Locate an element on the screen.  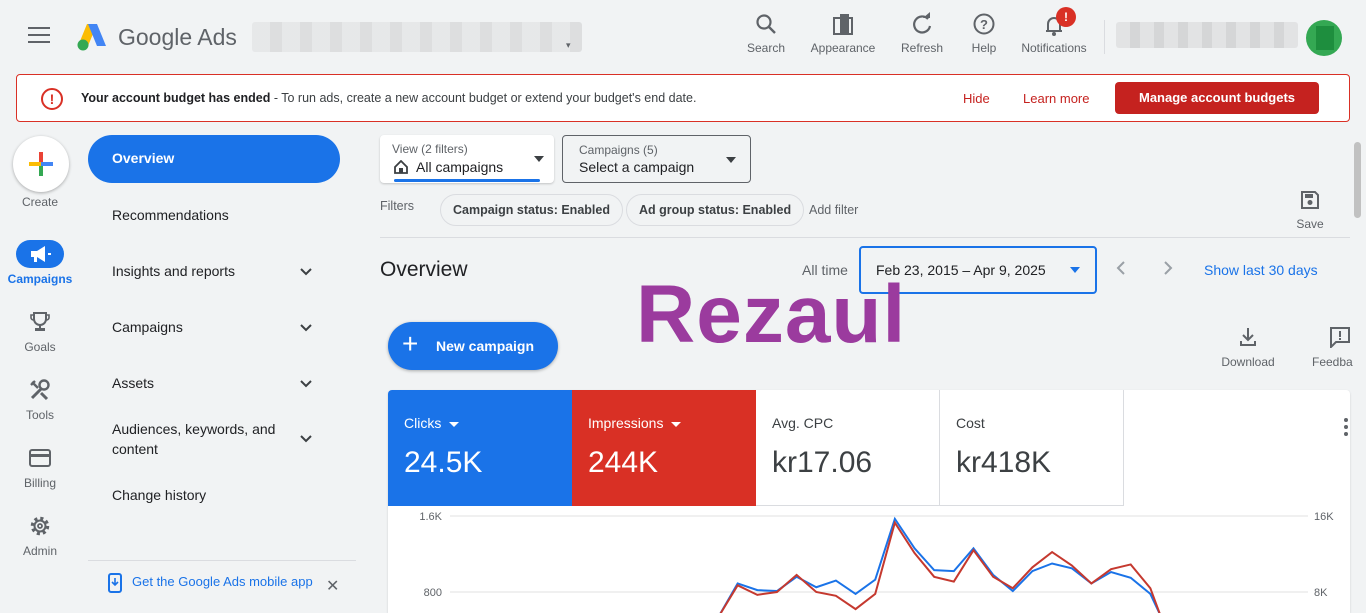
sidenav-item-label-line2: content is located at coordinates (135, 449).